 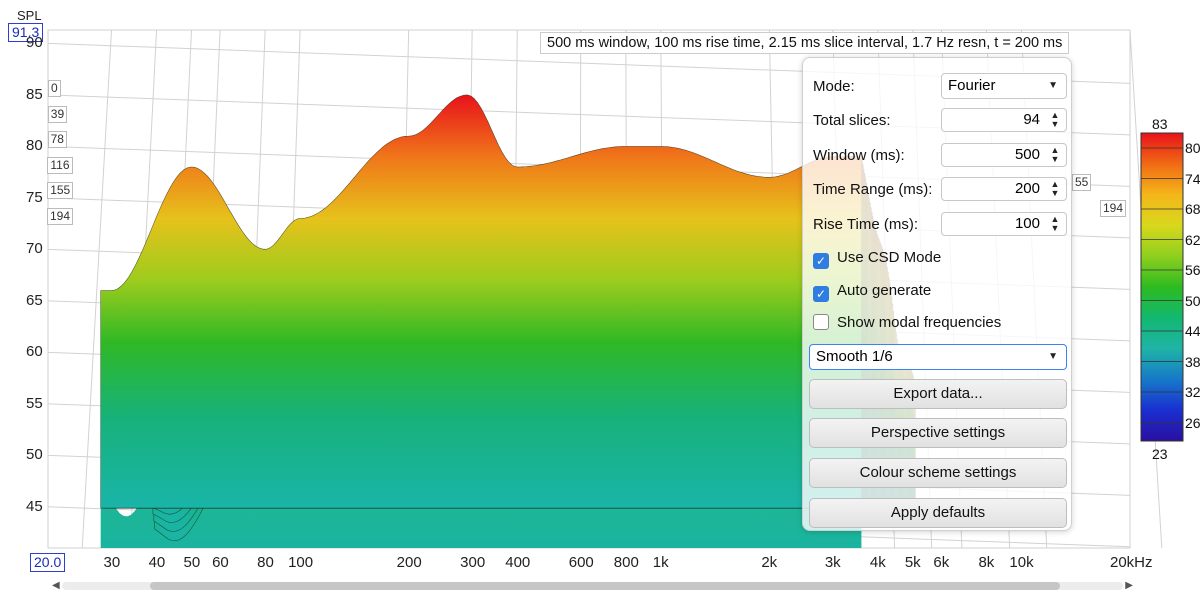 What do you see at coordinates (1192, 239) in the screenshot?
I see `colour-scale-tick-label: 62` at bounding box center [1192, 239].